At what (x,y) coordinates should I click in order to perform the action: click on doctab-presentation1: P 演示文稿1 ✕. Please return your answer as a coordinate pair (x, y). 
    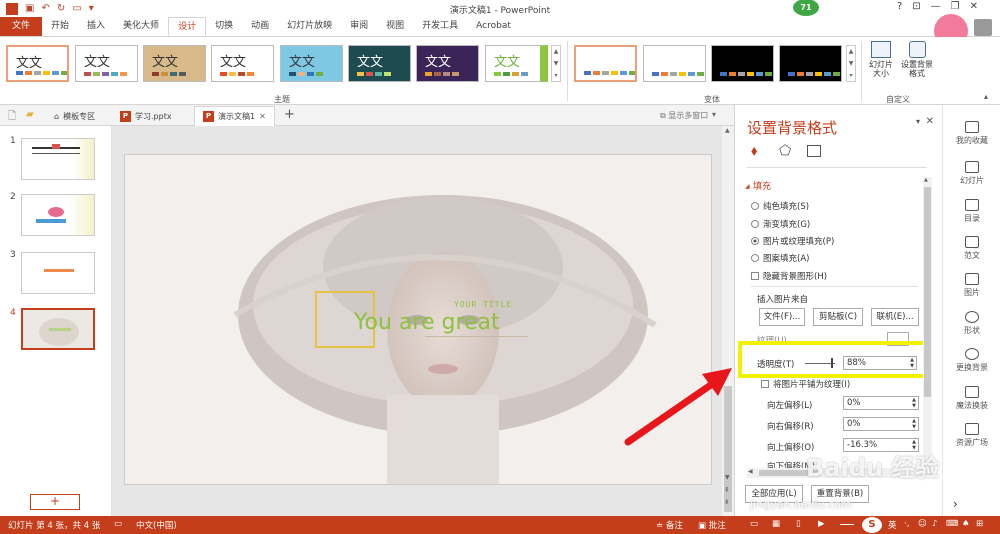
    Looking at the image, I should click on (234, 116).